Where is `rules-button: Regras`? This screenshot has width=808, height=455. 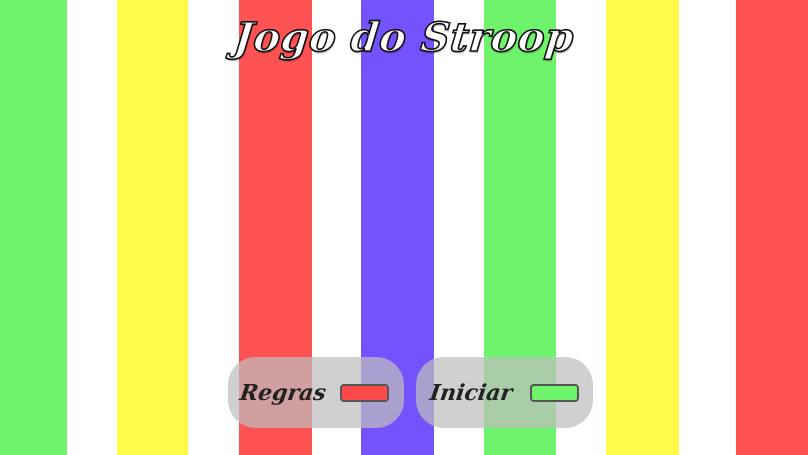 rules-button: Regras is located at coordinates (316, 392).